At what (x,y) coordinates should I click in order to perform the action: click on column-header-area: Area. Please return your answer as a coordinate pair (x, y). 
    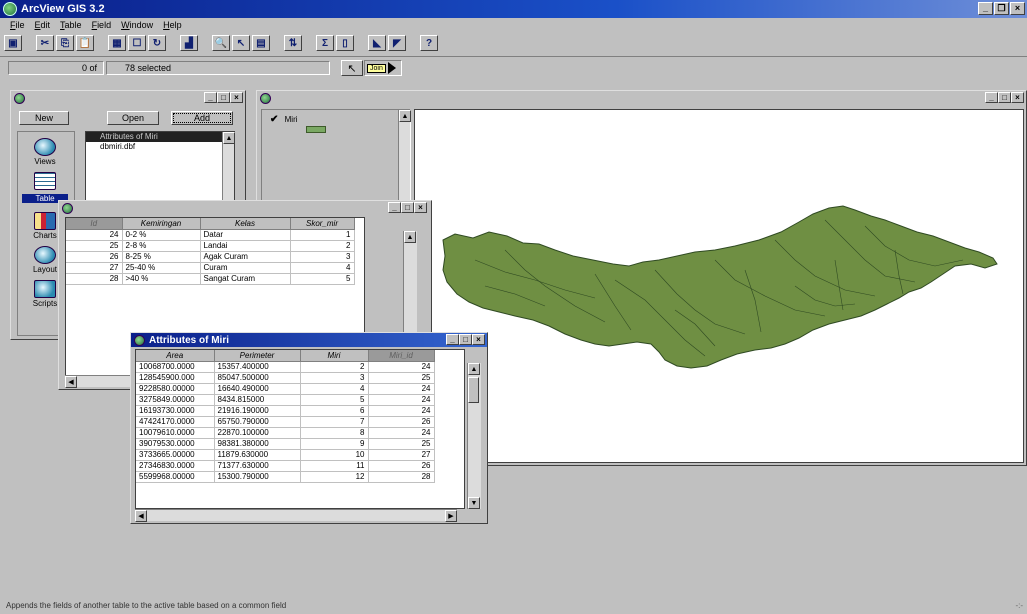
    Looking at the image, I should click on (175, 356).